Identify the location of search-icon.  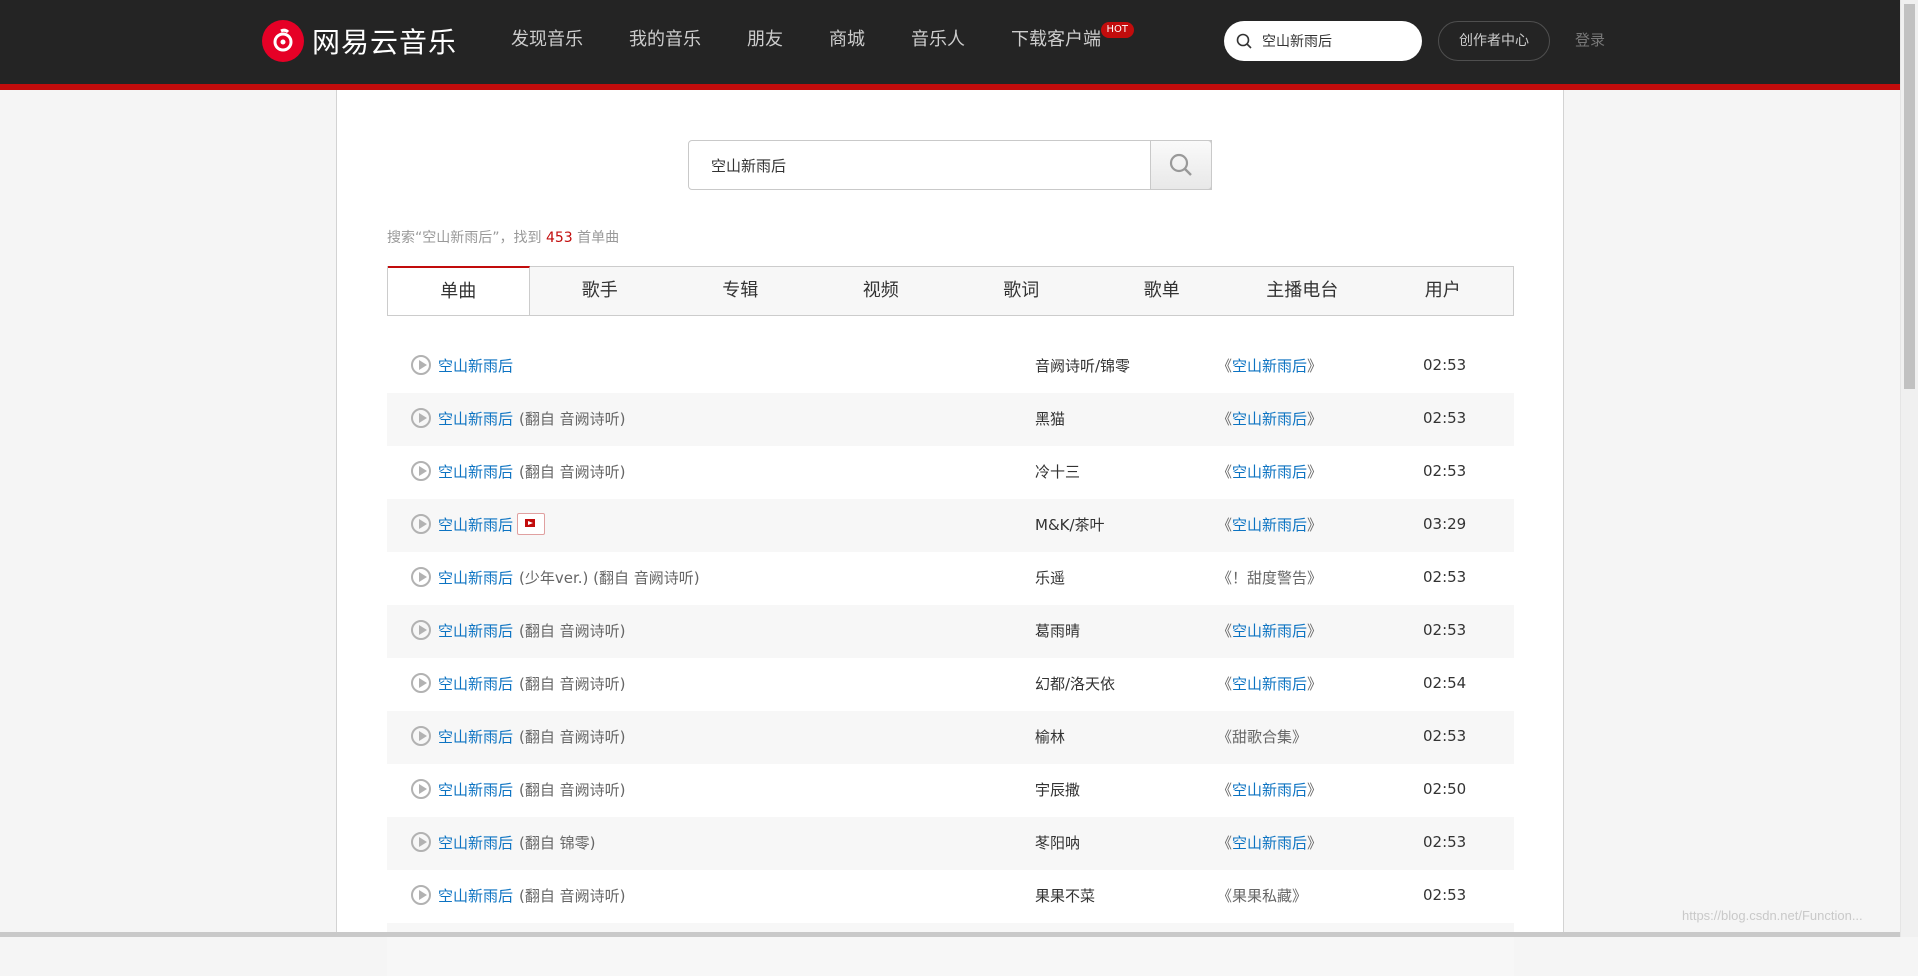
(1180, 164).